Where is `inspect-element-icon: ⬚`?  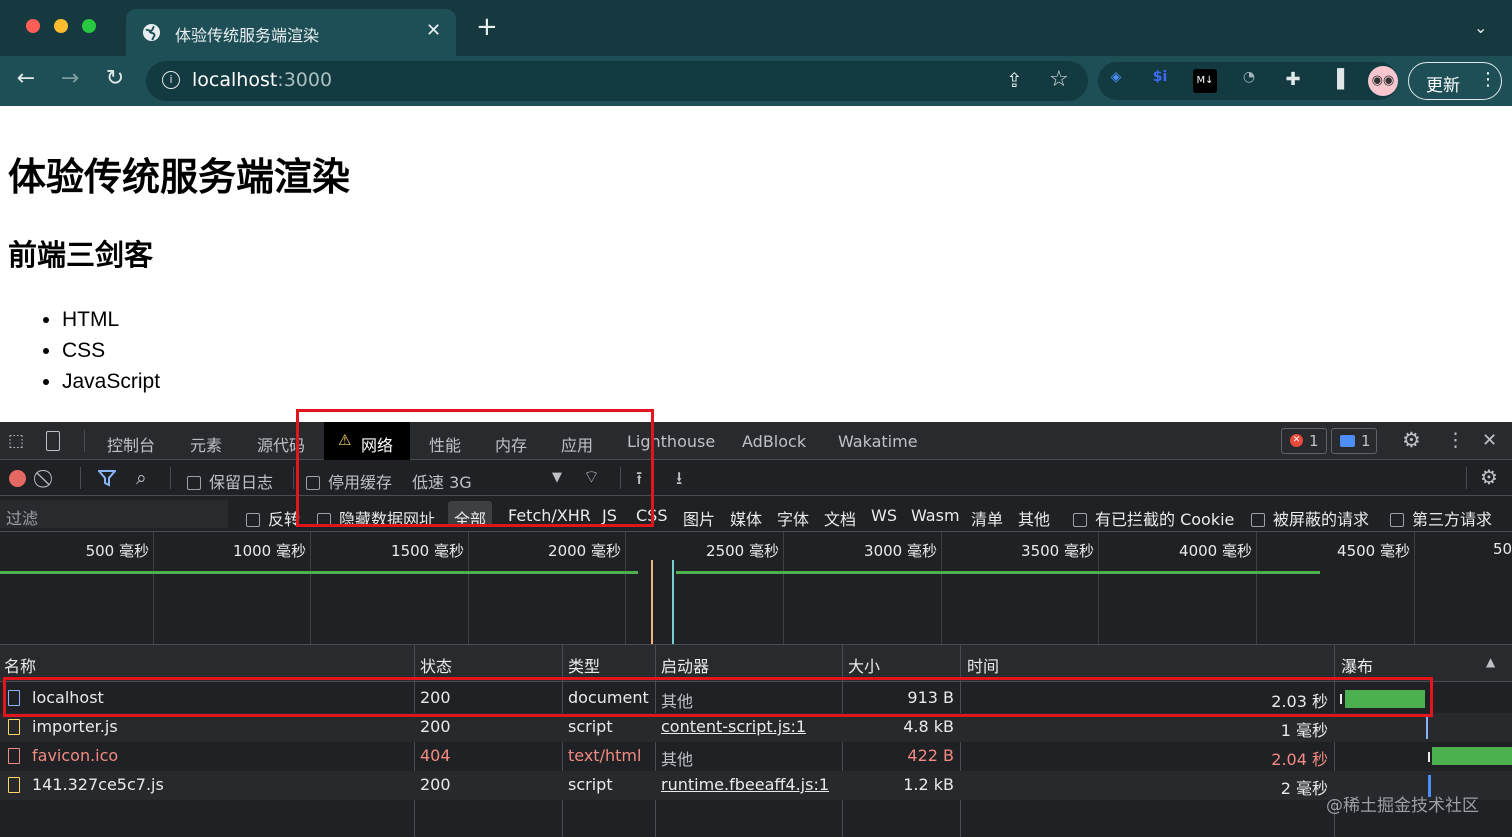 inspect-element-icon: ⬚ is located at coordinates (16, 441).